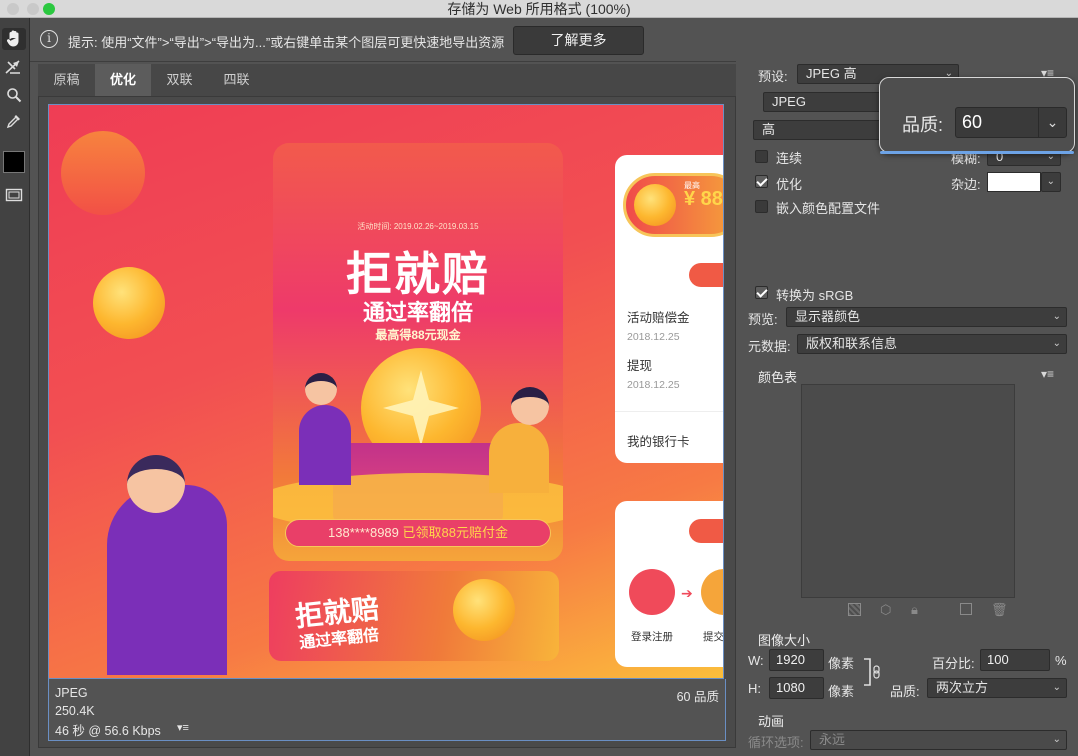 The width and height of the screenshot is (1078, 756). What do you see at coordinates (387, 710) in the screenshot?
I see `preview-status: JPEG 250.4K 46 秒 @ 56.6 Kbps ▾≡ 60 品质` at bounding box center [387, 710].